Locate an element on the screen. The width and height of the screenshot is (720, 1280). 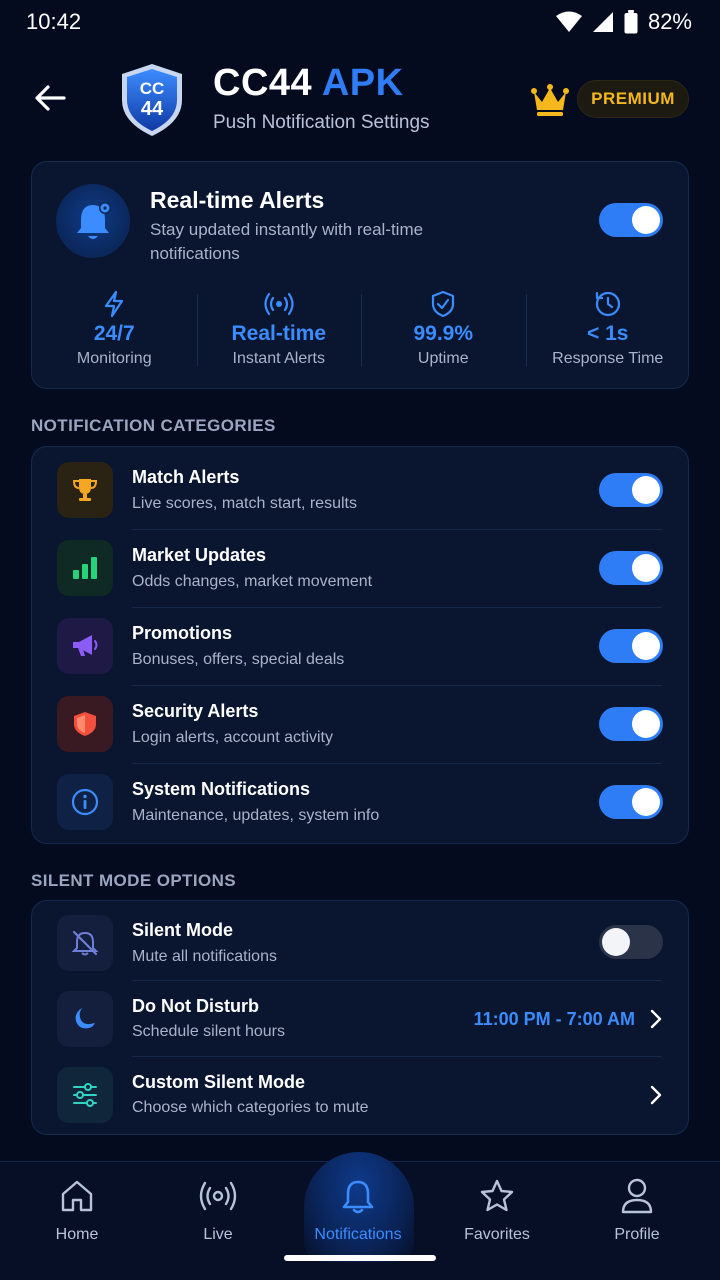
trophy-icon is located at coordinates (85, 490).